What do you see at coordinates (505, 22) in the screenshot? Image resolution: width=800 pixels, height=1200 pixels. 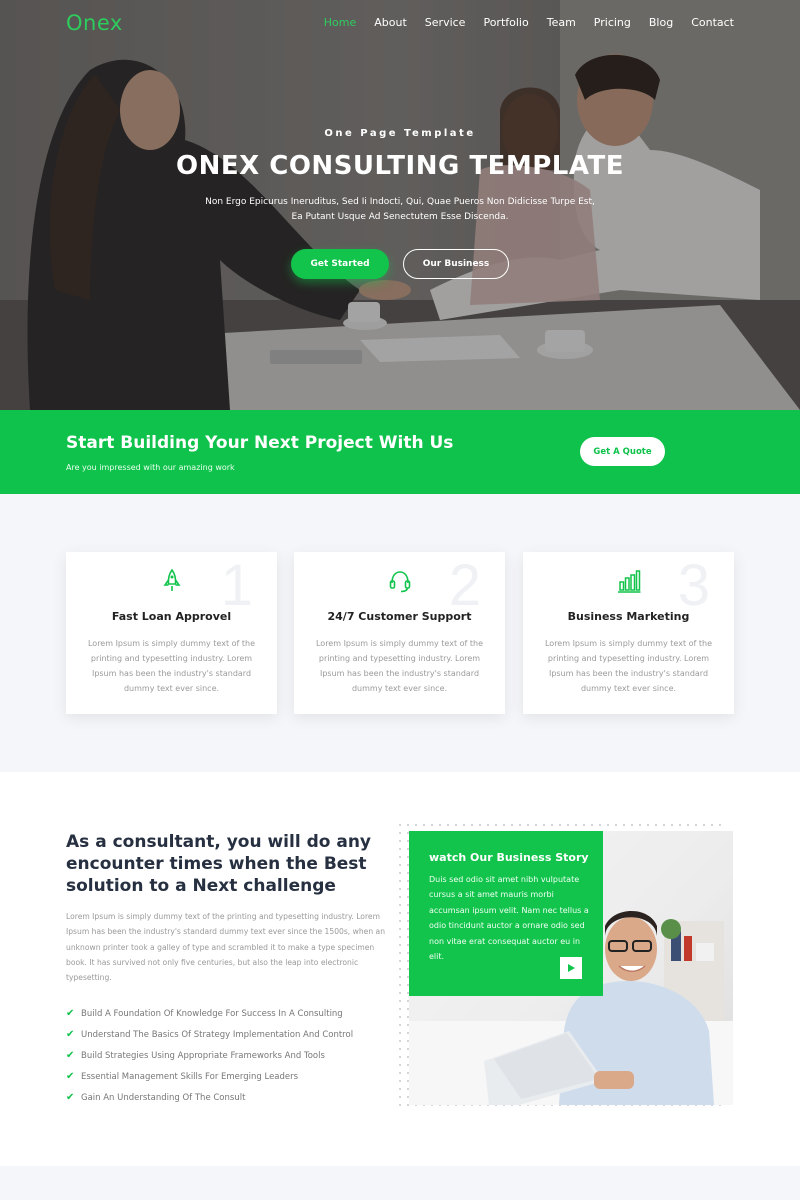 I see `nav-item-portfolio: Portfolio` at bounding box center [505, 22].